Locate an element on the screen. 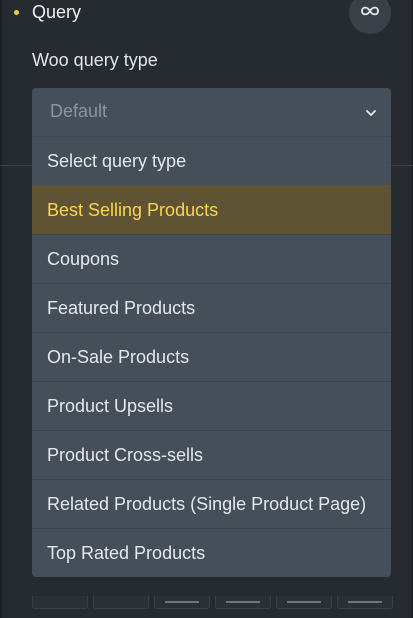 This screenshot has height=618, width=413. query-loop-button is located at coordinates (370, 17).